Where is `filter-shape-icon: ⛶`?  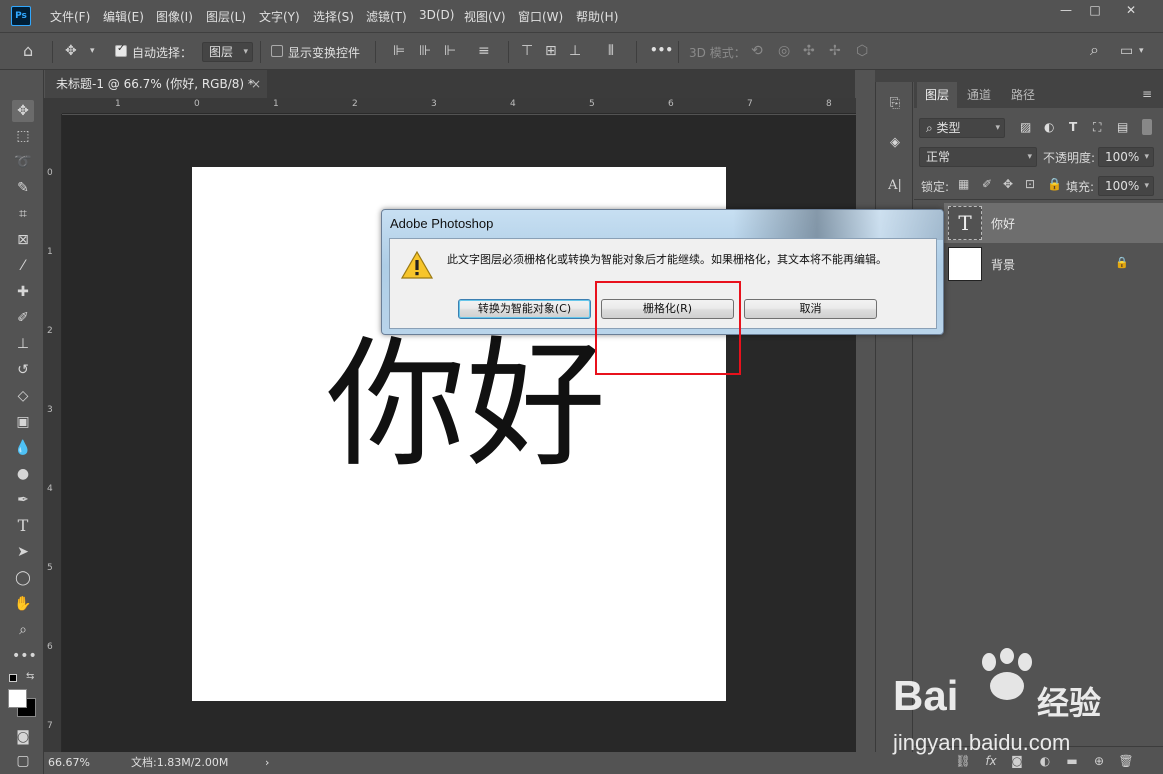 filter-shape-icon: ⛶ is located at coordinates (1097, 127).